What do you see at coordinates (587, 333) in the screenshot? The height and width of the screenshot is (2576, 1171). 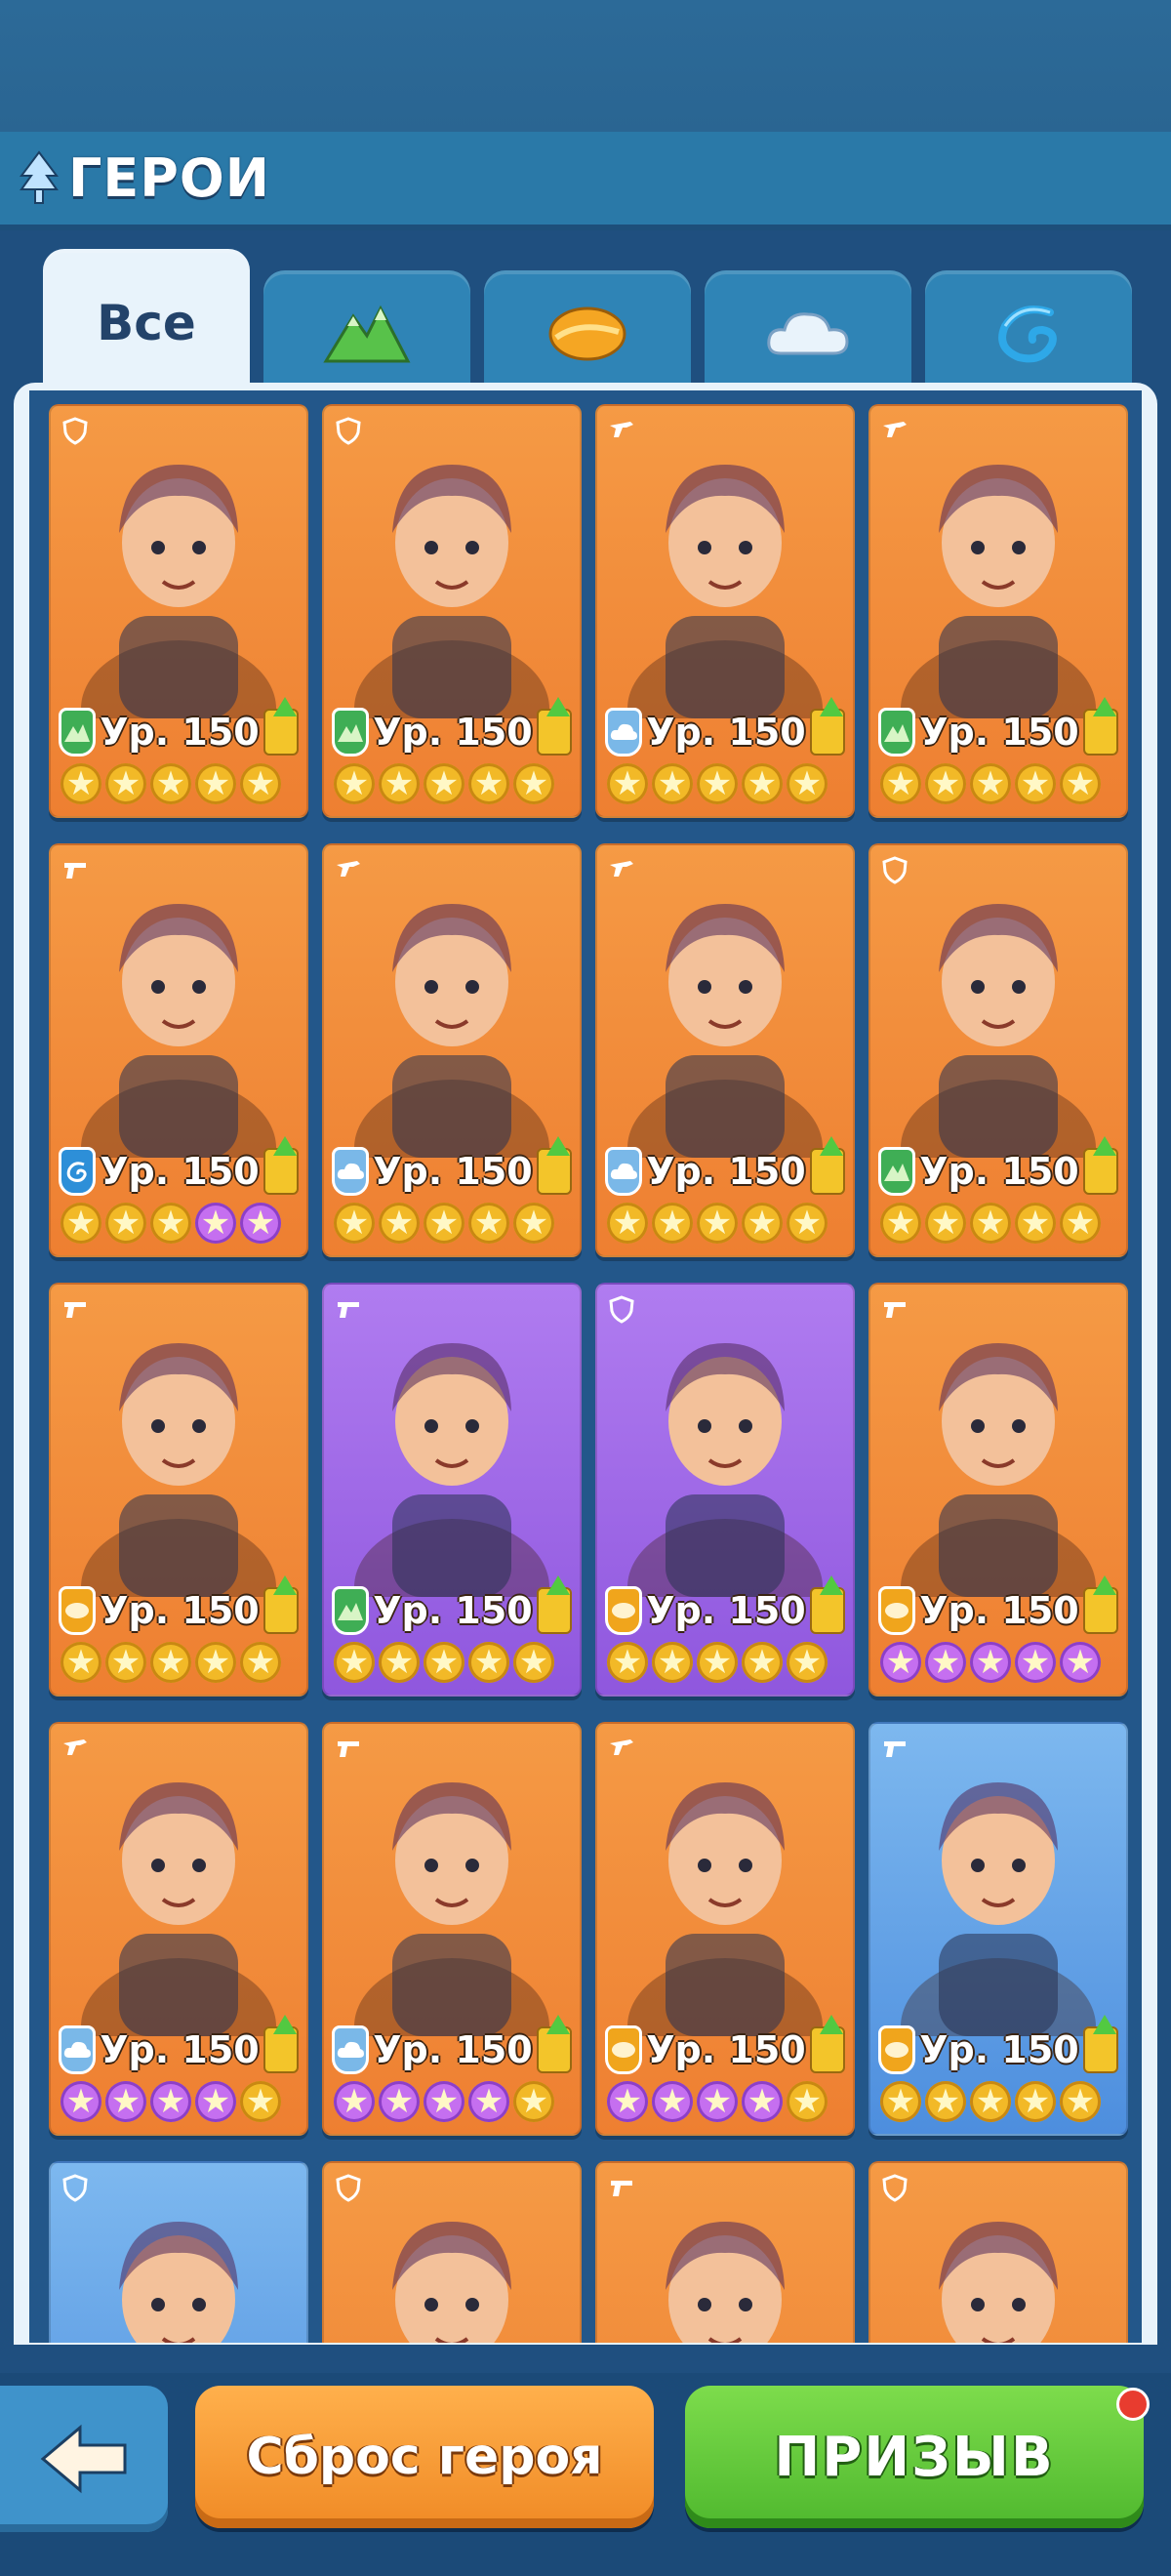 I see `tab-desert` at bounding box center [587, 333].